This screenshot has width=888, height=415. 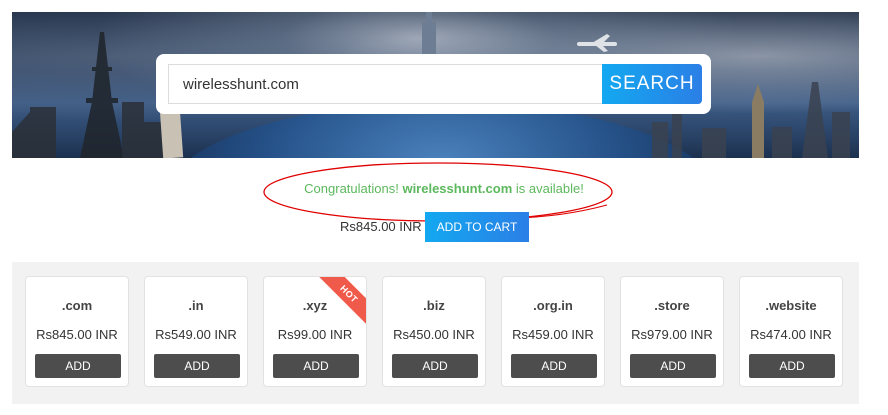 I want to click on tld-card-biz: .biz Rs450.00 INR ADD, so click(x=434, y=331).